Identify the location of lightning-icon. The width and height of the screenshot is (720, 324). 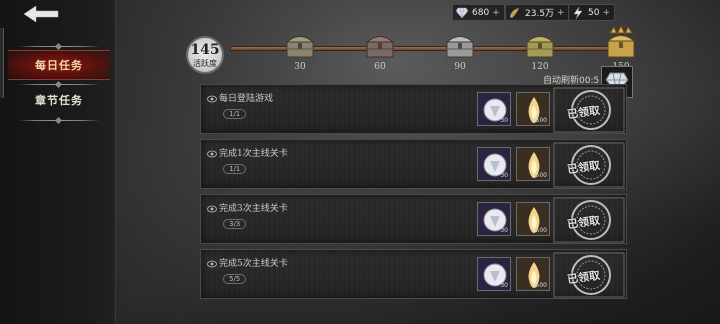
(578, 12).